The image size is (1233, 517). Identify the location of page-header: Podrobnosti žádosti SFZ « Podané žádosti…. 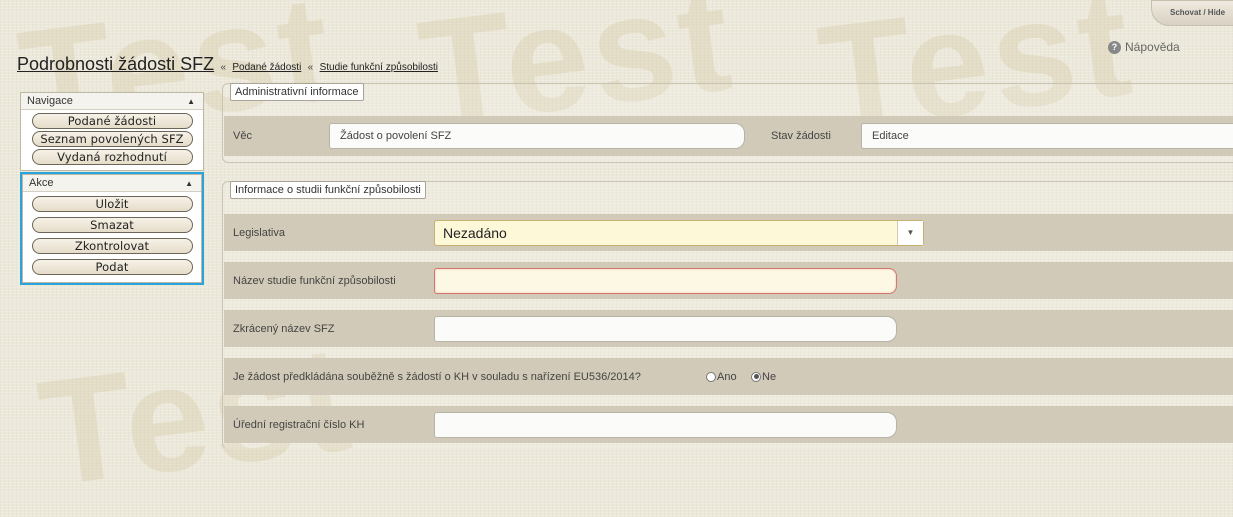
(227, 64).